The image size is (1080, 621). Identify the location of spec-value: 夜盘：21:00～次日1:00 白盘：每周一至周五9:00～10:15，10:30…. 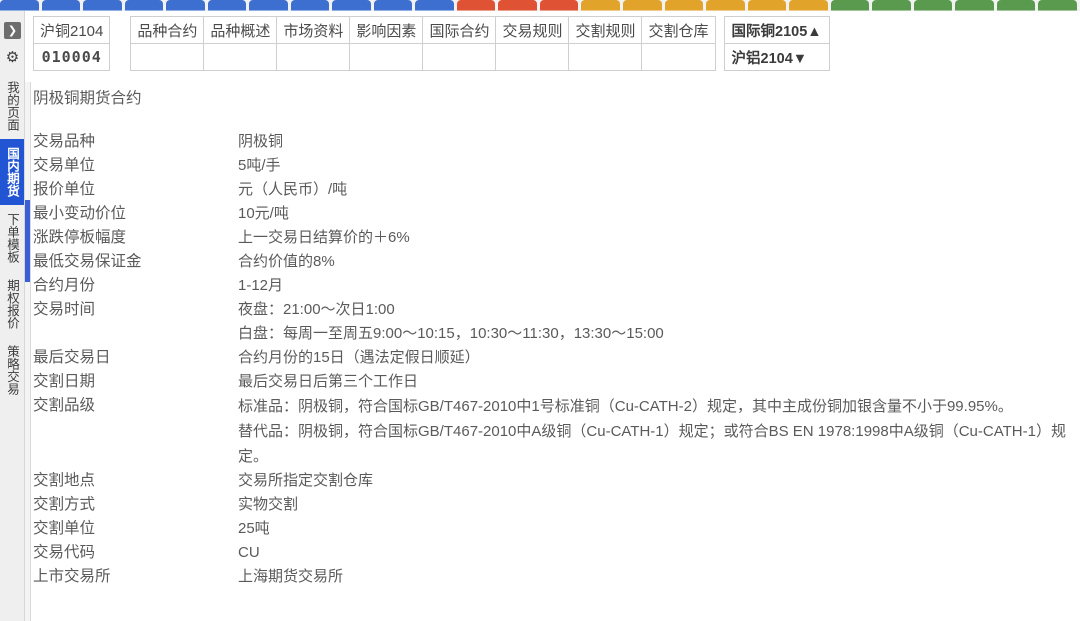
(451, 322).